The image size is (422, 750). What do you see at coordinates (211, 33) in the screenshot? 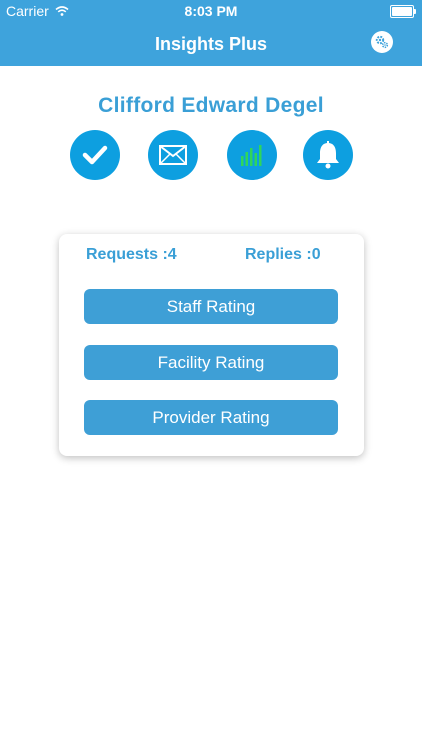
I see `nav-bar: Carrier 8:03 PM Insights Plus` at bounding box center [211, 33].